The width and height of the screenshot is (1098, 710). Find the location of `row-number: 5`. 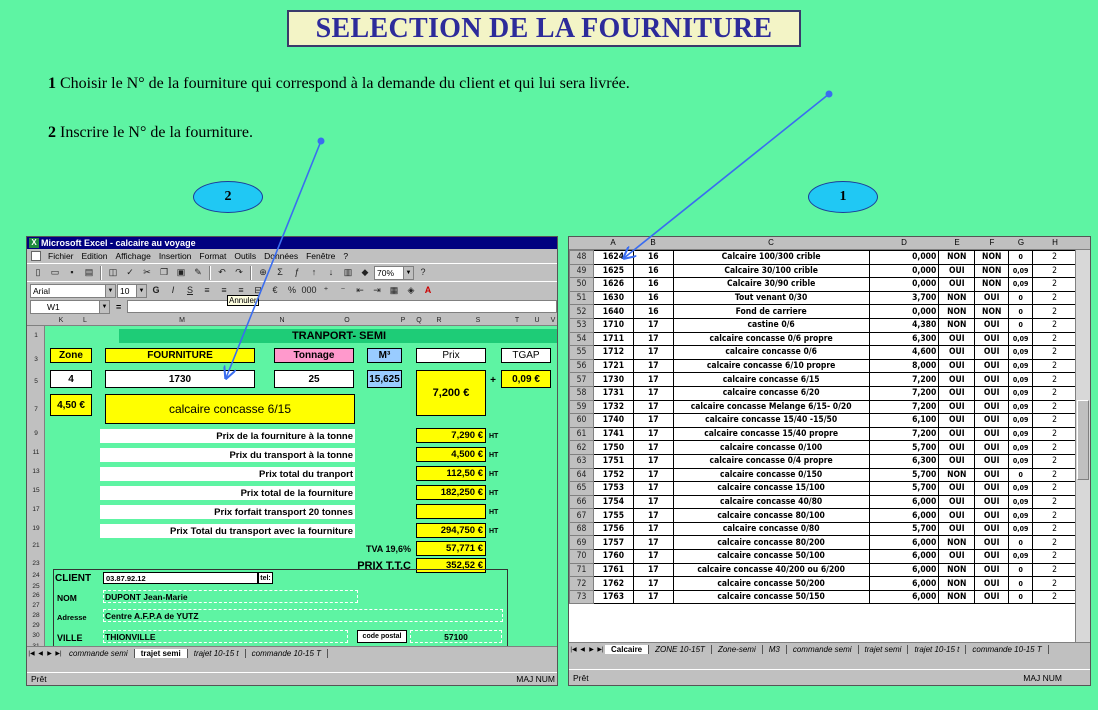

row-number: 5 is located at coordinates (36, 381).